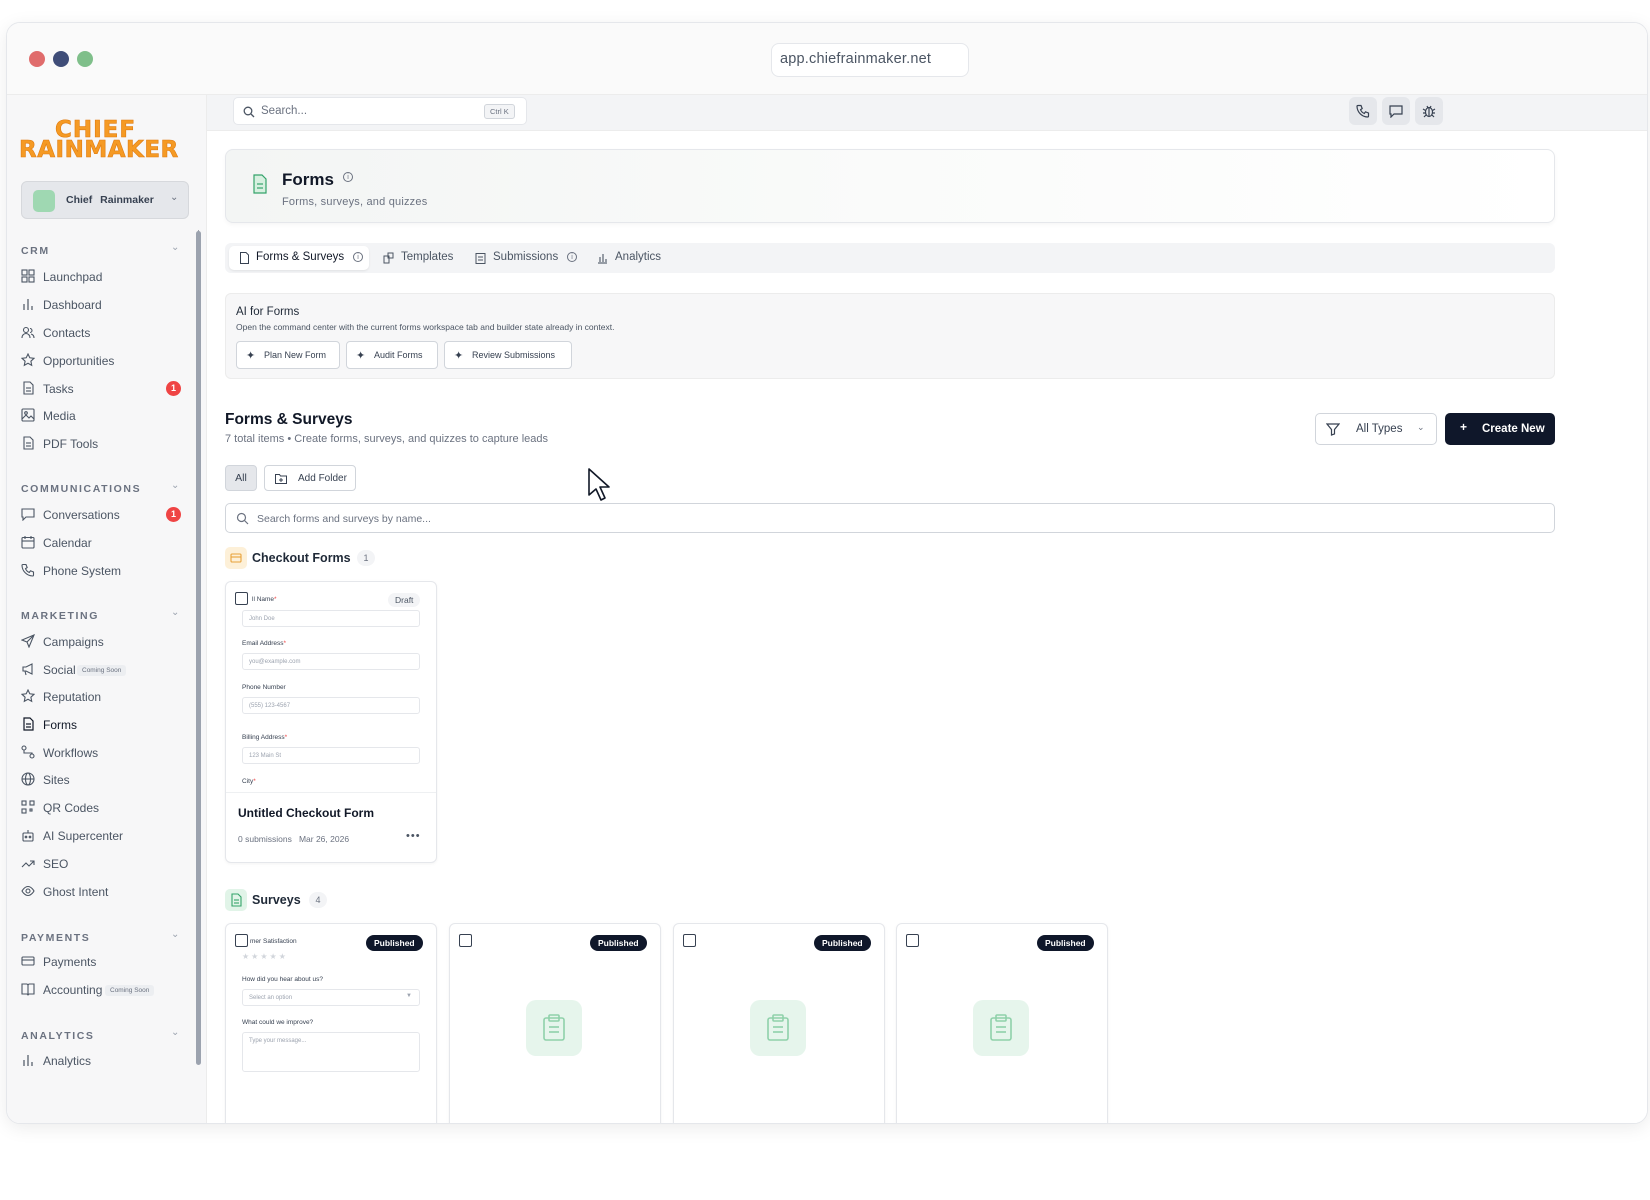 This screenshot has height=1200, width=1650. Describe the element at coordinates (281, 479) in the screenshot. I see `folder-plus-icon` at that location.